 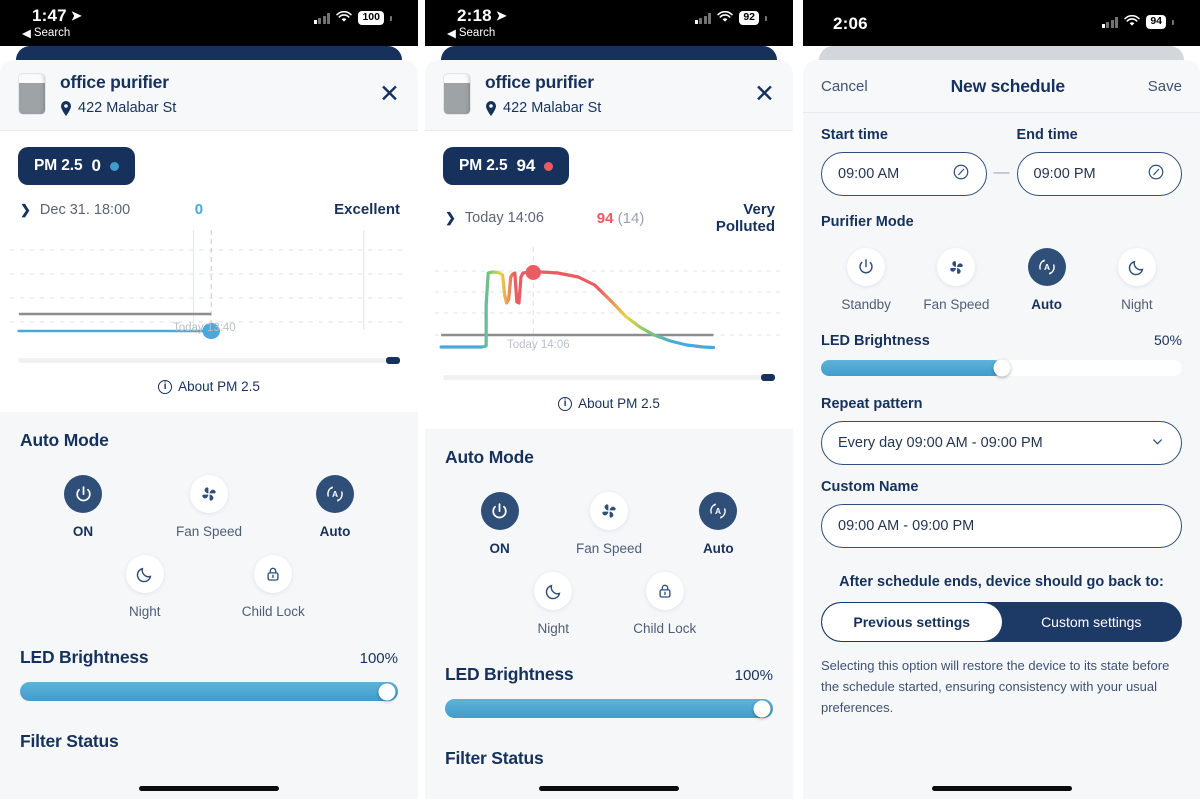 I want to click on pm25-badge-2: PM 2.5 94, so click(x=506, y=166).